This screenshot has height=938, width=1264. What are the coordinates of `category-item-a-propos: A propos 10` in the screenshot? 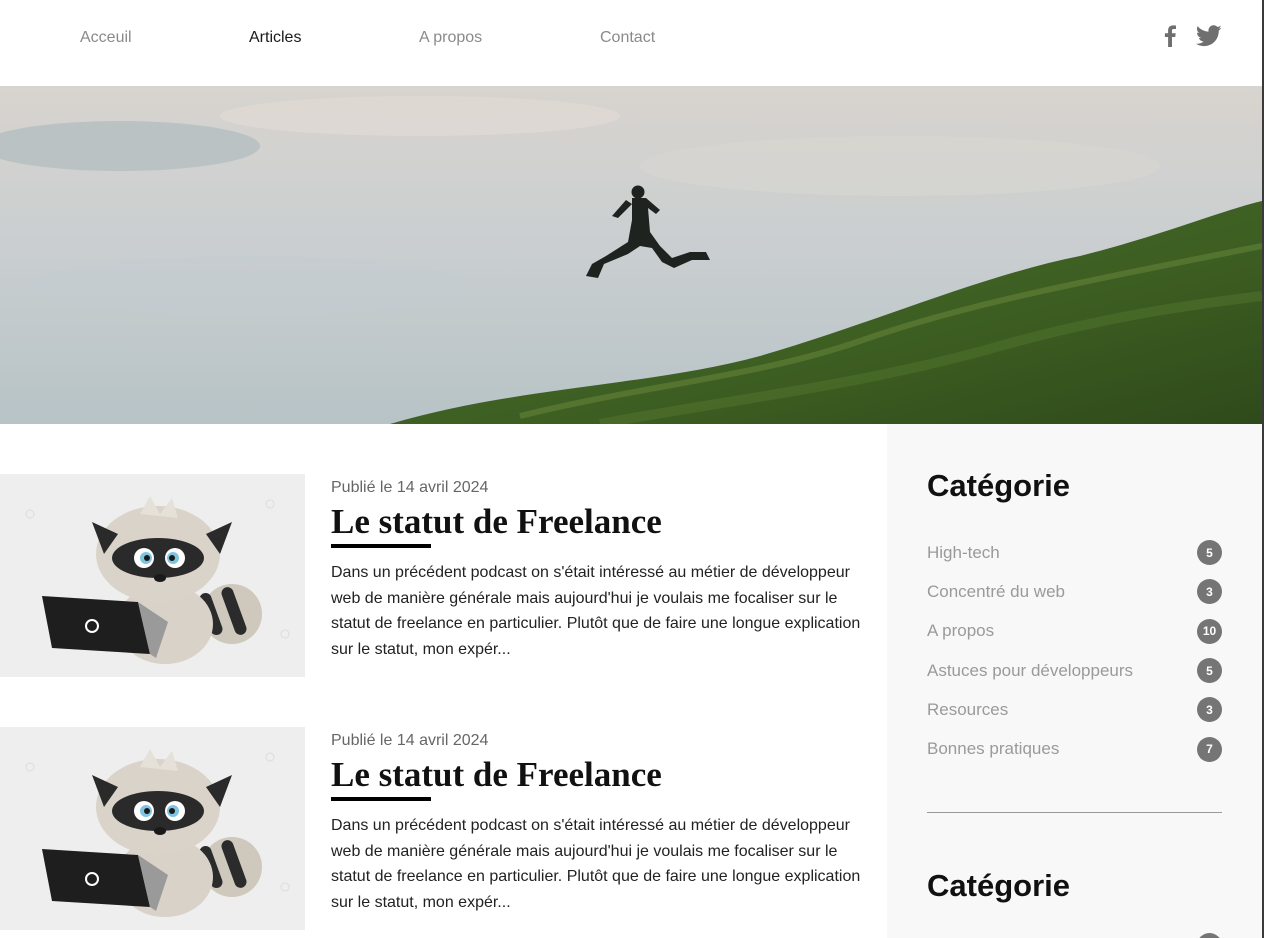 It's located at (1074, 631).